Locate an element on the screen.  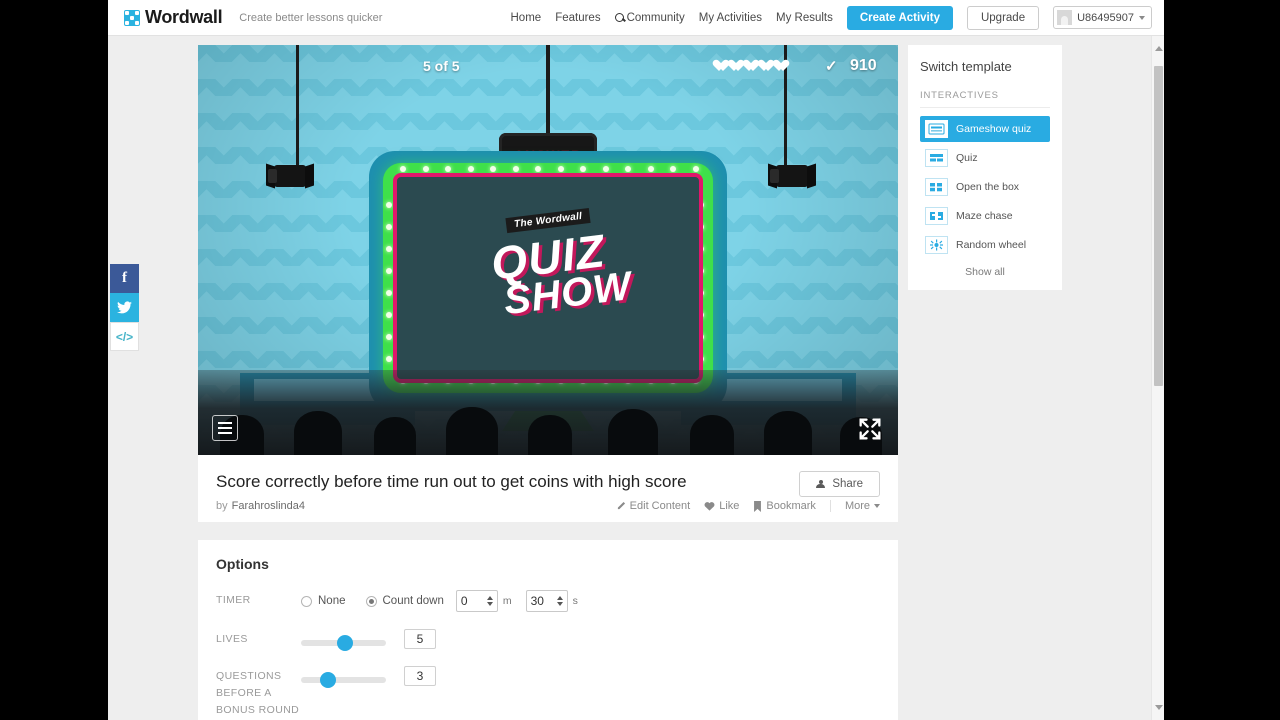
quiz-show-marquee: The Wordwall QUIZ SHOW is located at coordinates (548, 281).